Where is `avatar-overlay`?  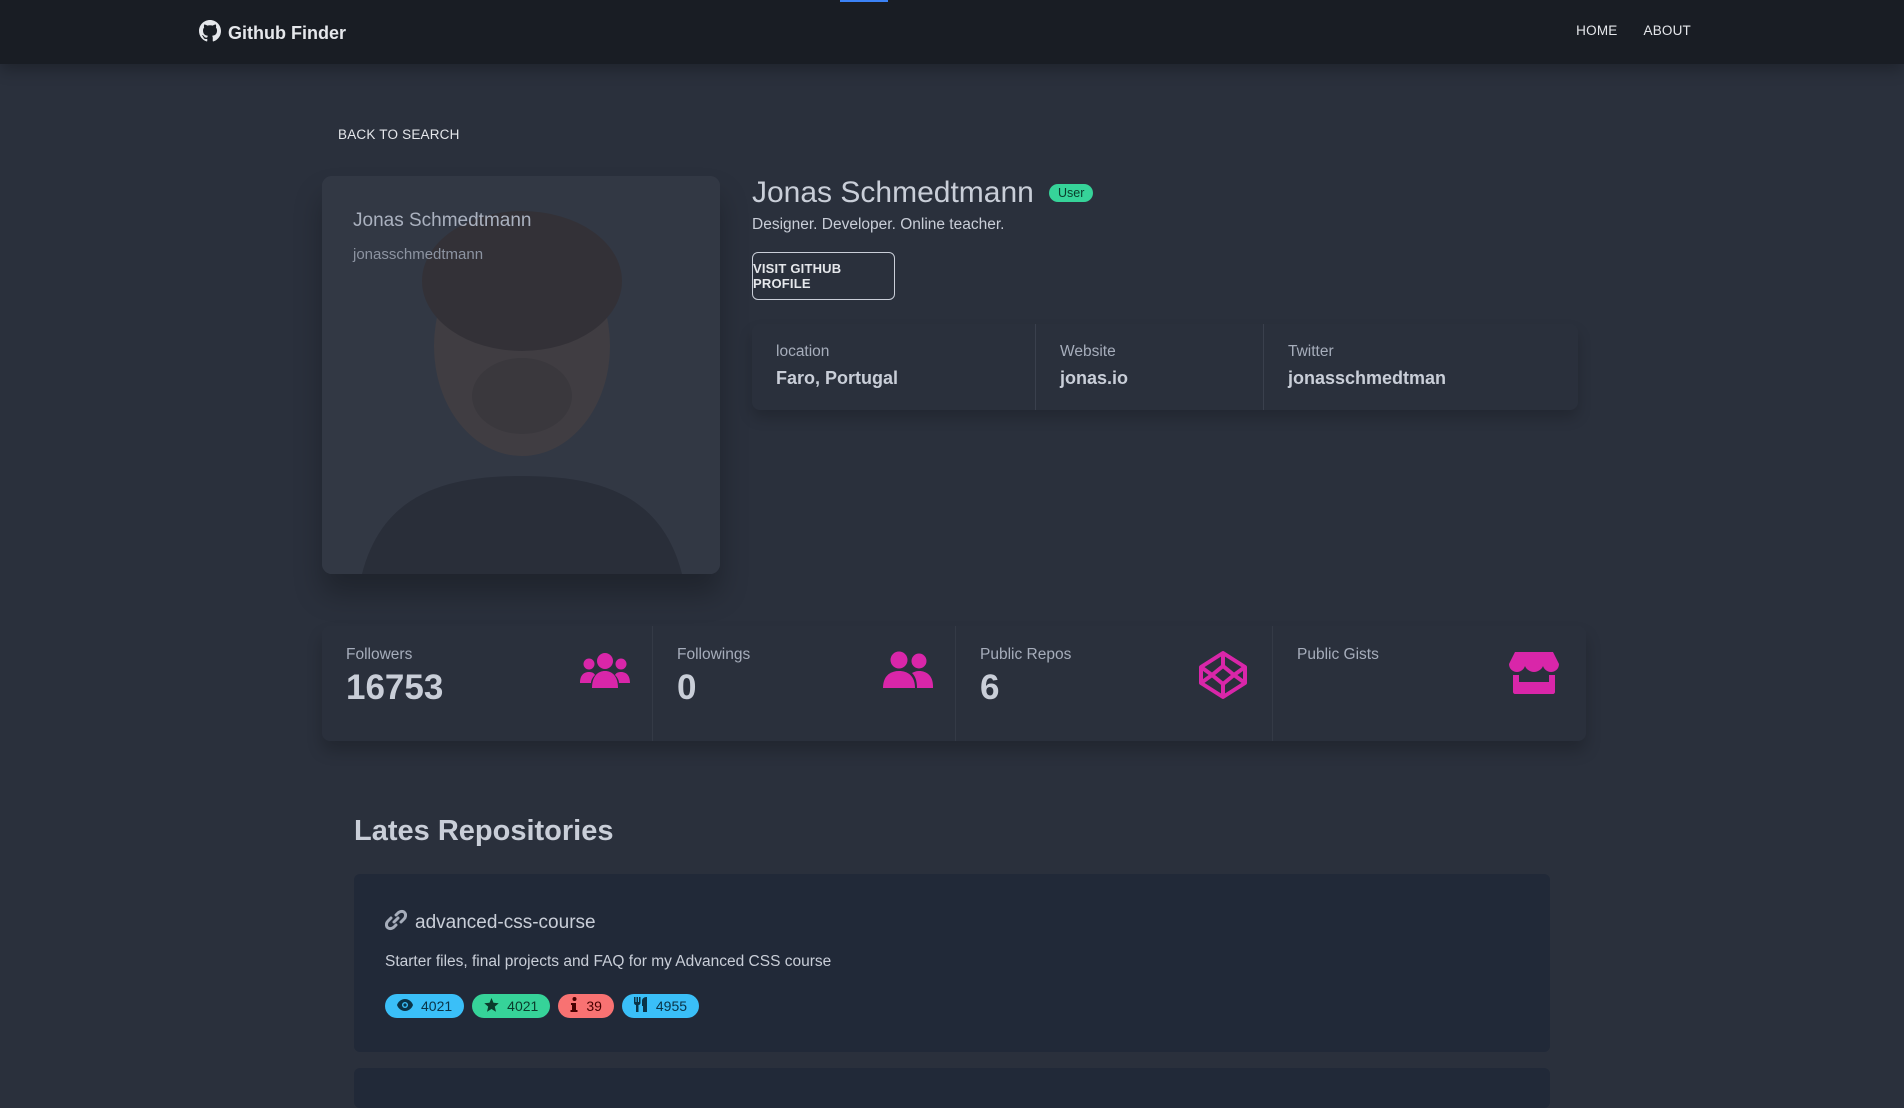 avatar-overlay is located at coordinates (521, 375).